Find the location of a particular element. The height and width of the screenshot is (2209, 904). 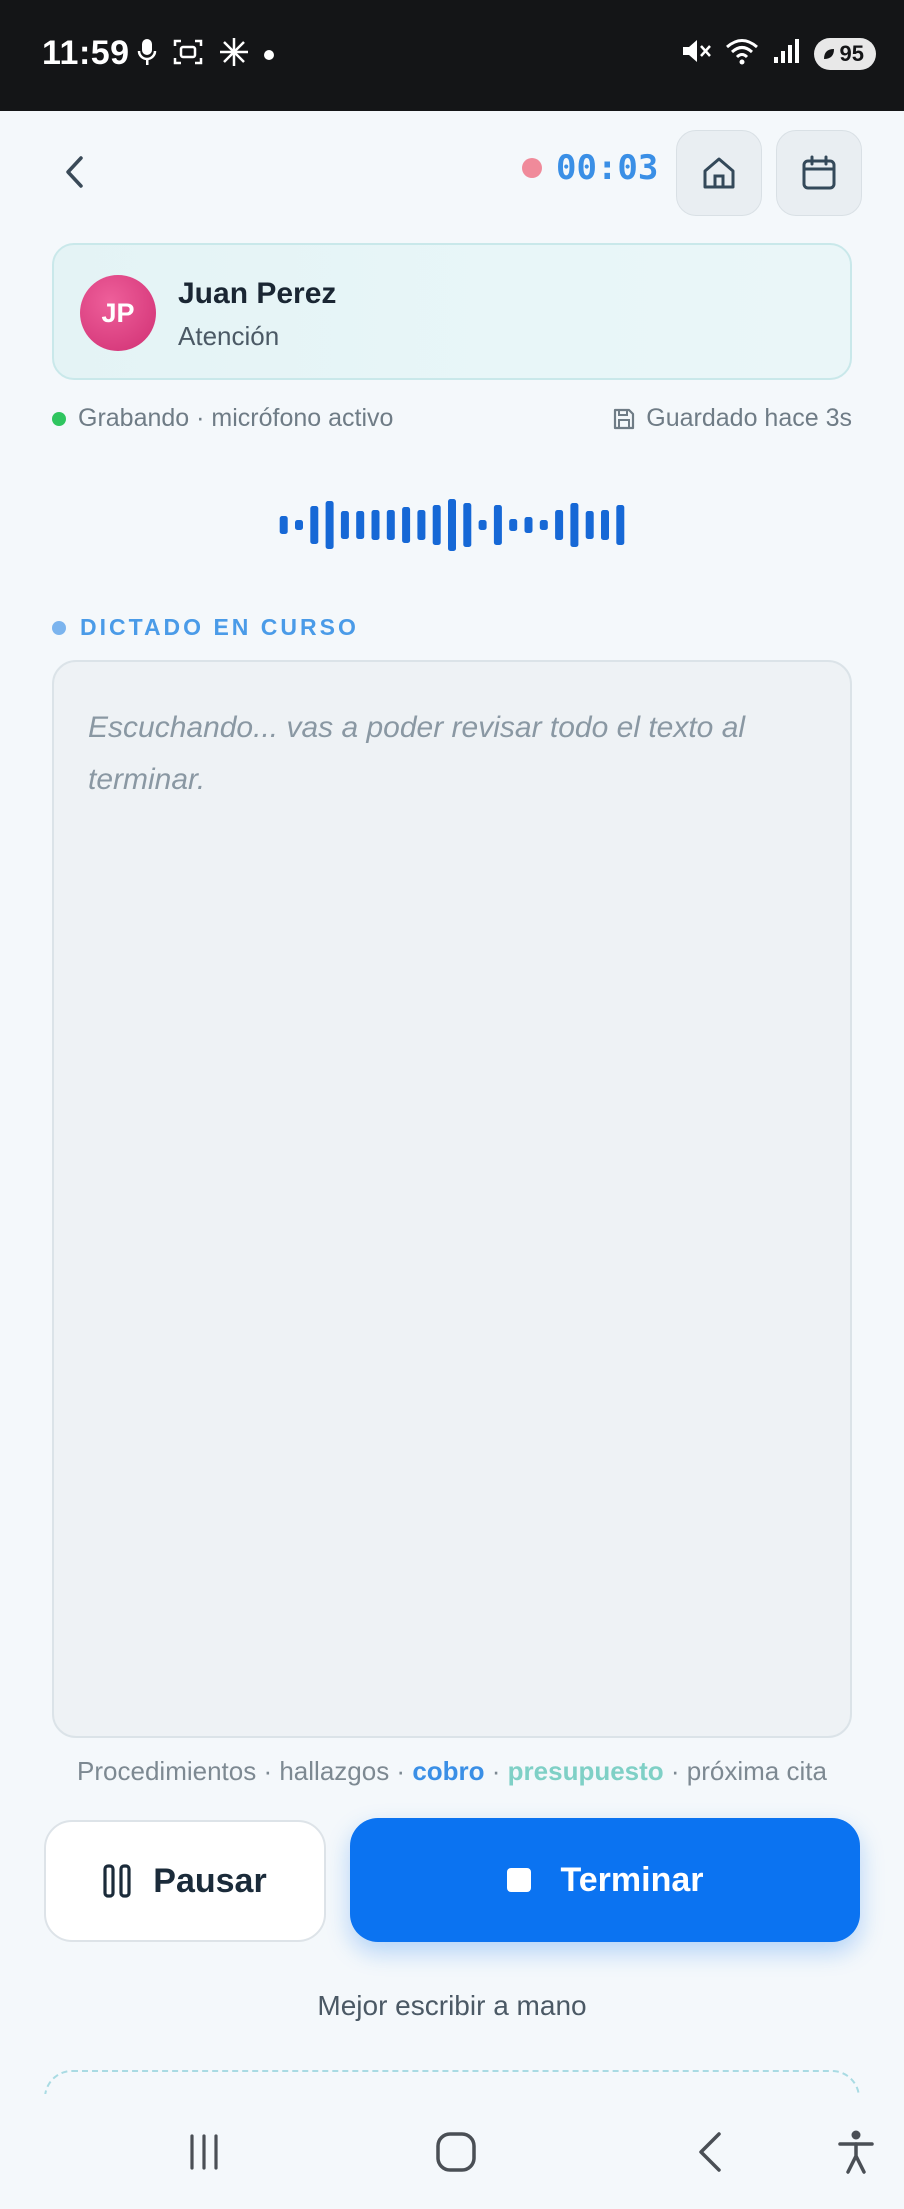

keyword-proxima-cita: próxima cita is located at coordinates (756, 1771).